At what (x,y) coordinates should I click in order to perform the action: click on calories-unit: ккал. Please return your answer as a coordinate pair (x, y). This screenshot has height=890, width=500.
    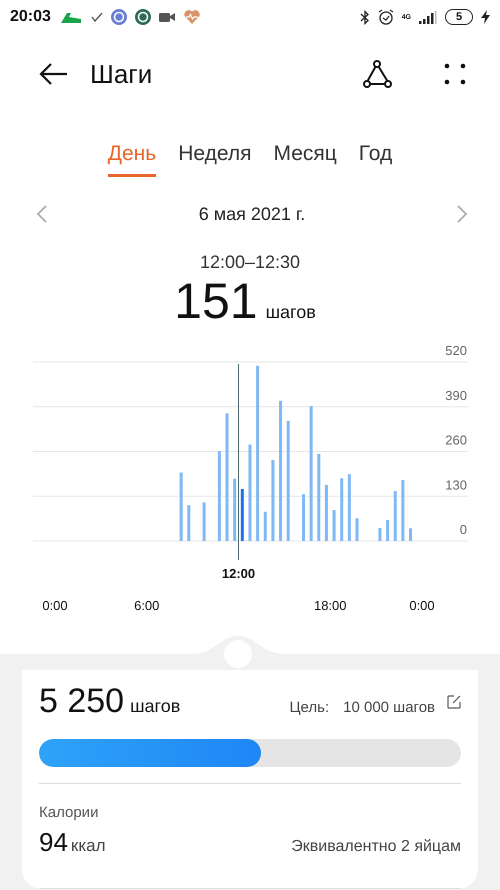
    Looking at the image, I should click on (88, 846).